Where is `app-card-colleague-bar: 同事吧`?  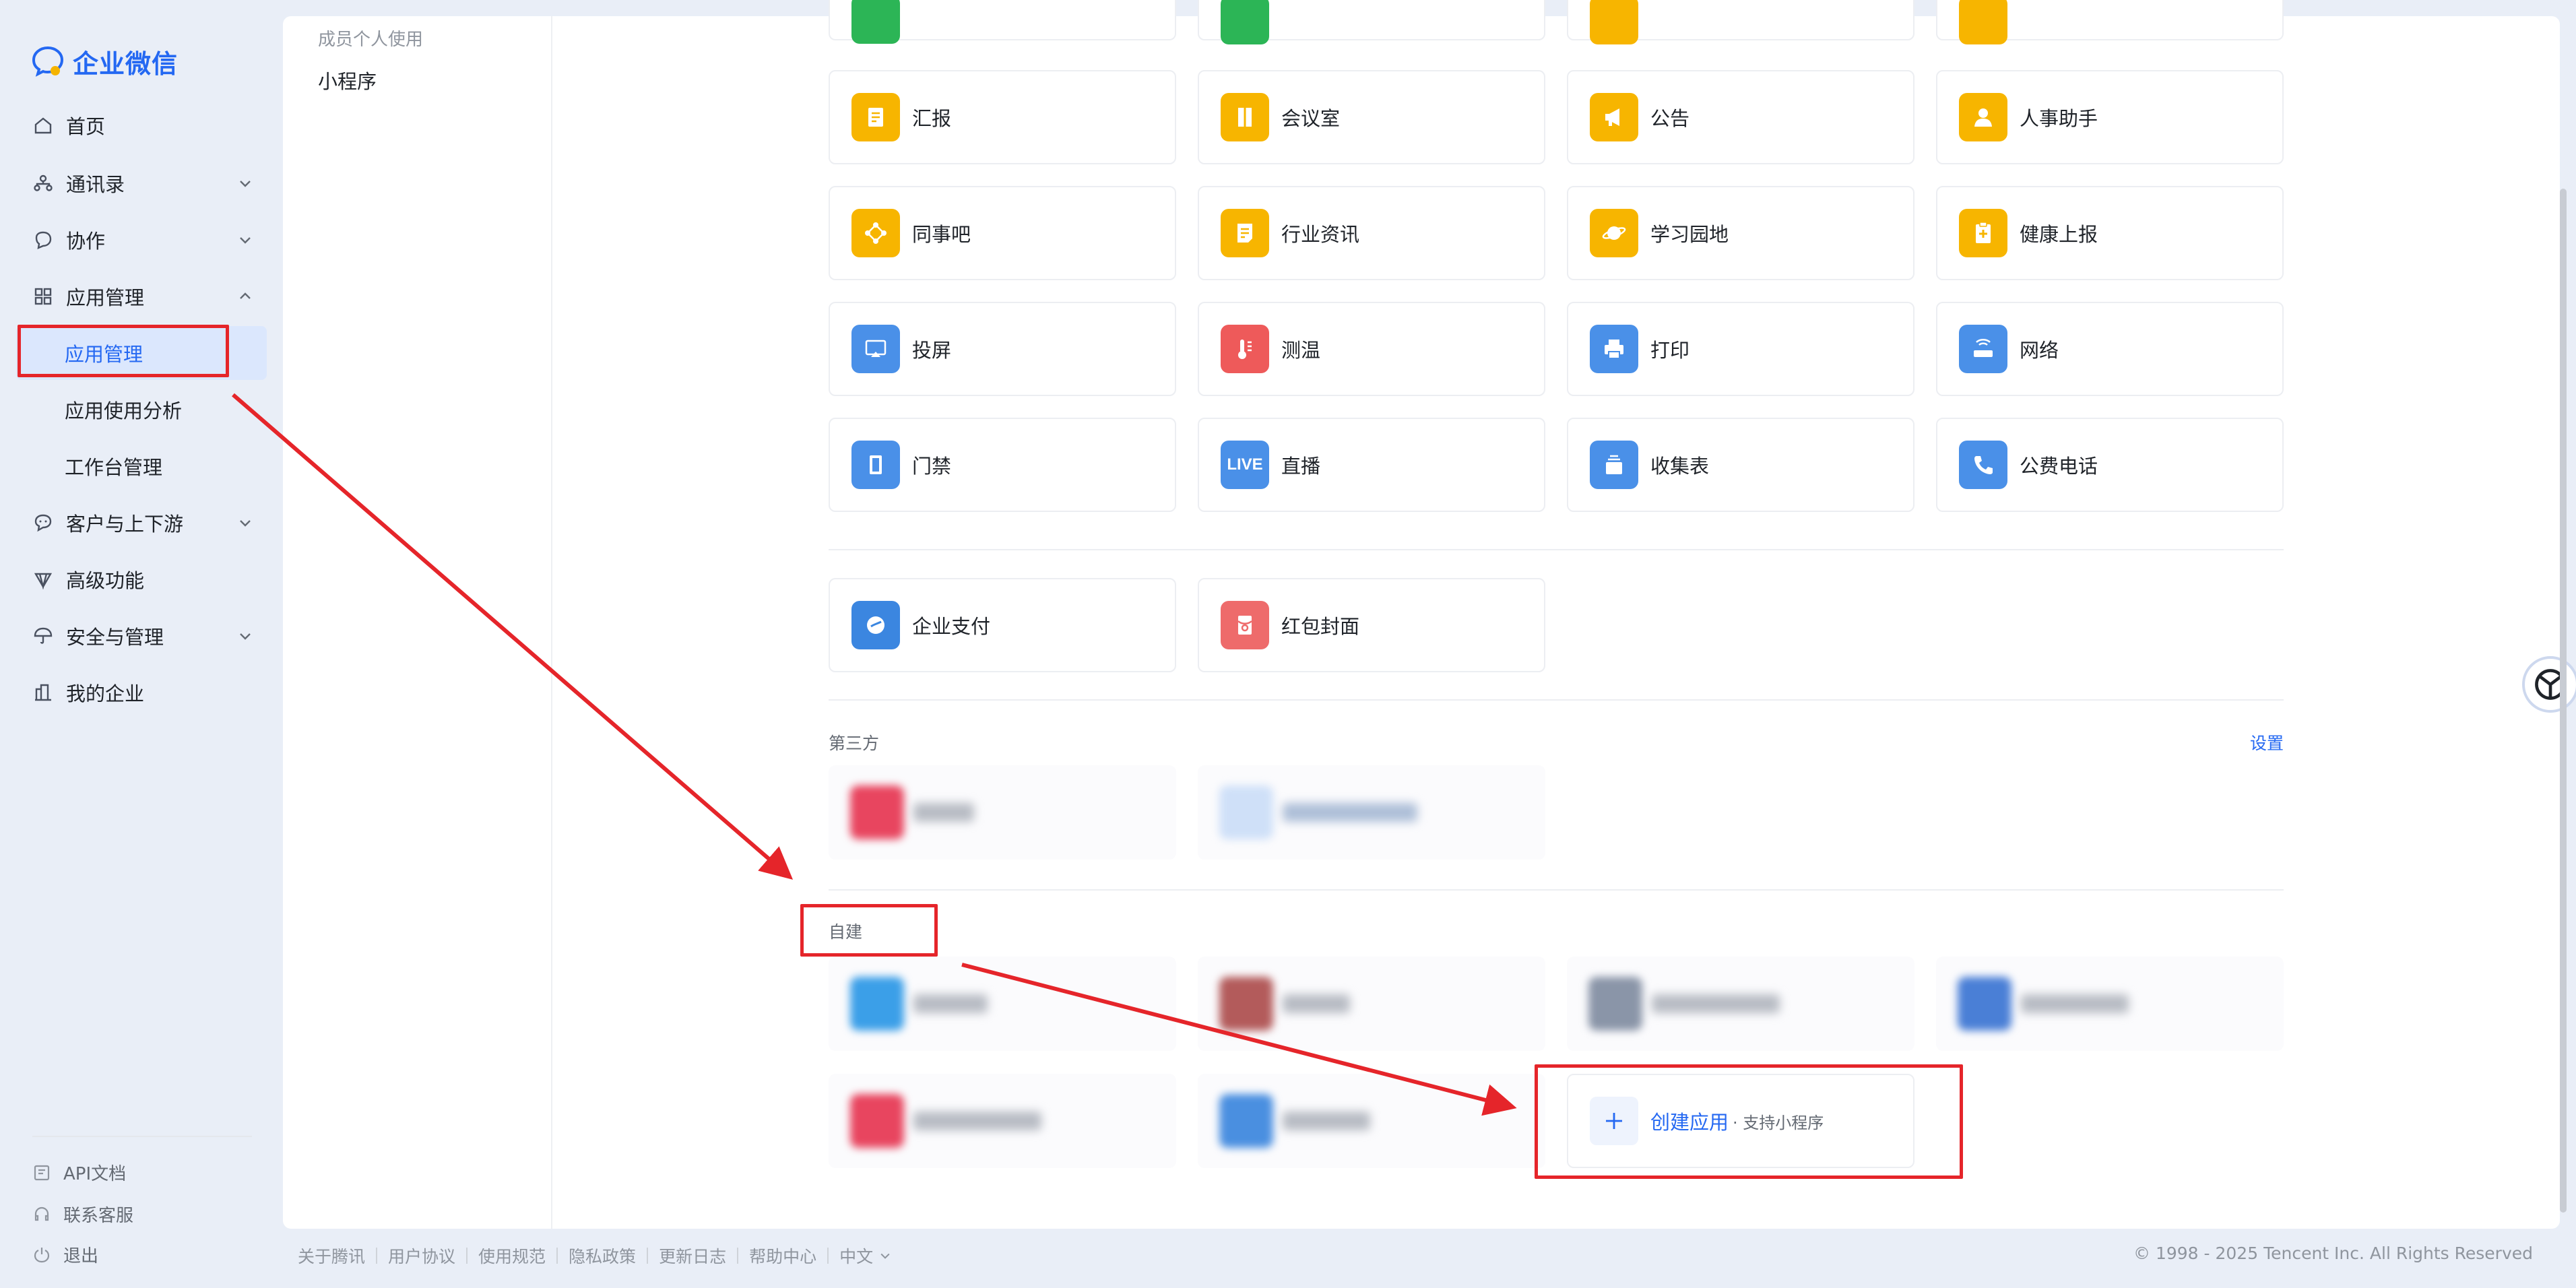 app-card-colleague-bar: 同事吧 is located at coordinates (1003, 233).